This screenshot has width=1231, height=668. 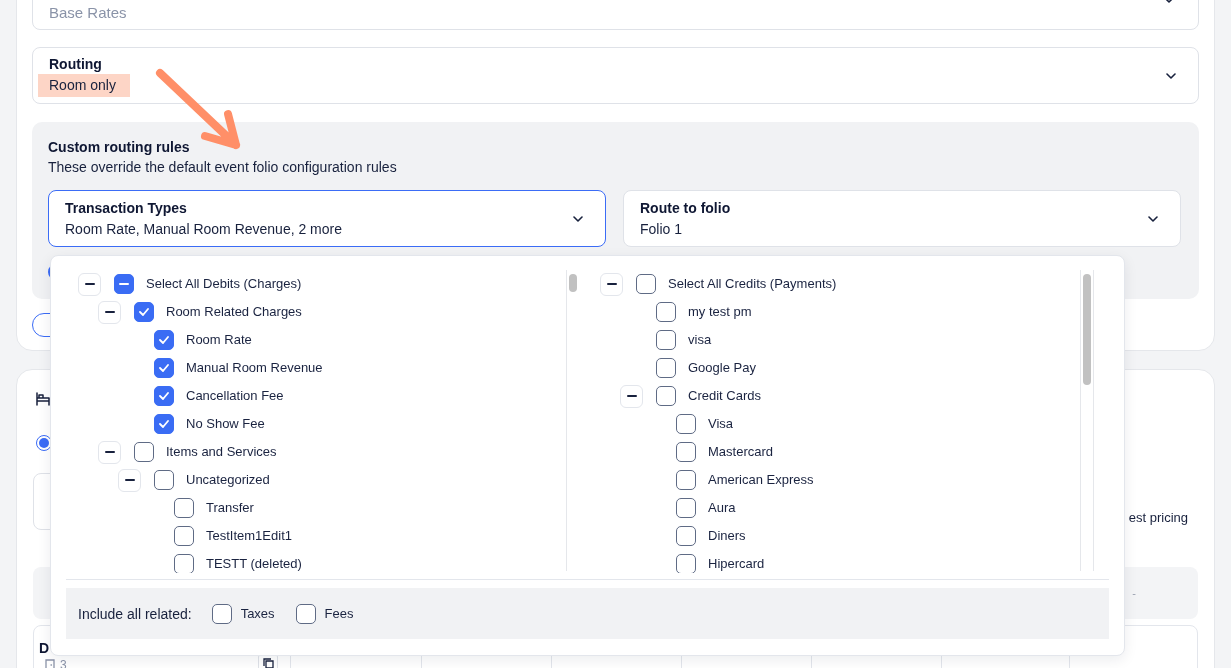 What do you see at coordinates (225, 424) in the screenshot?
I see `option-label: No Show Fee` at bounding box center [225, 424].